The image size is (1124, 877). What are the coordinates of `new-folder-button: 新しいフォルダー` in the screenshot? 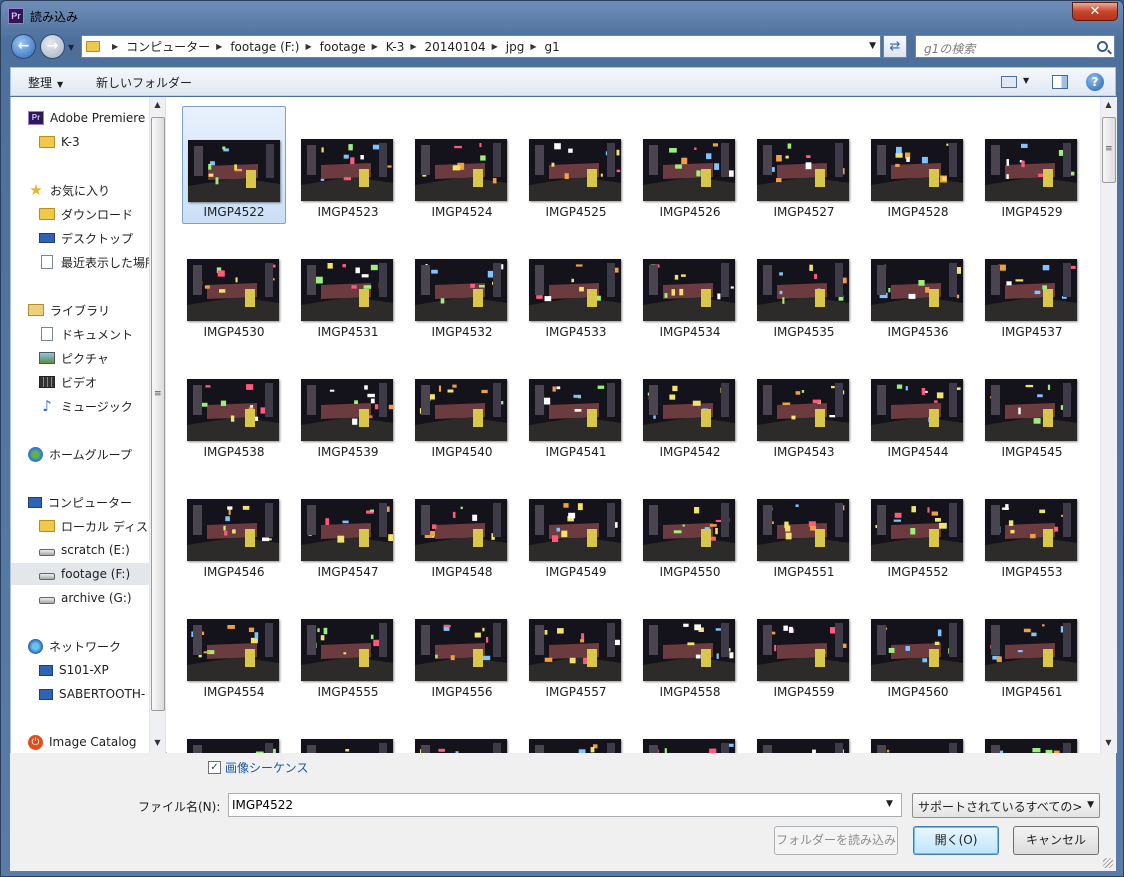 It's located at (144, 82).